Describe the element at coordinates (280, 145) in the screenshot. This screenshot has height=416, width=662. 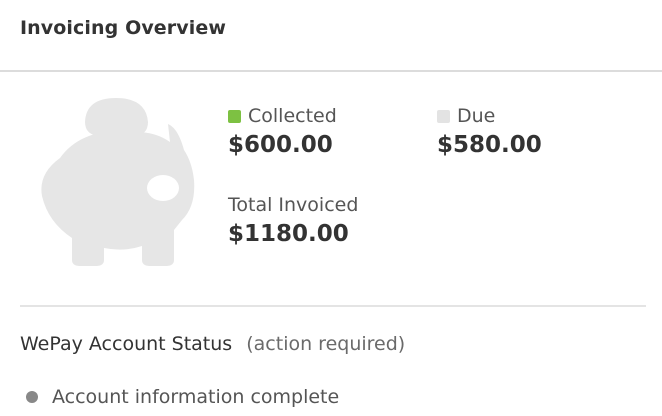
I see `collected-amount: $600.00` at that location.